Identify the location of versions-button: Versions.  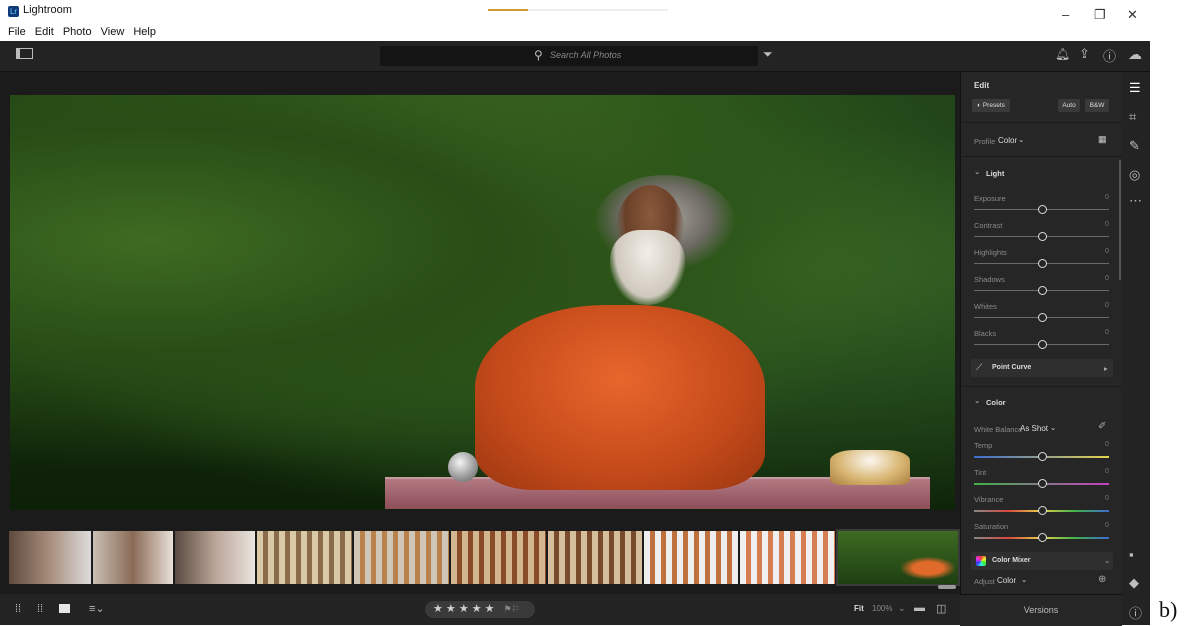
(1041, 610).